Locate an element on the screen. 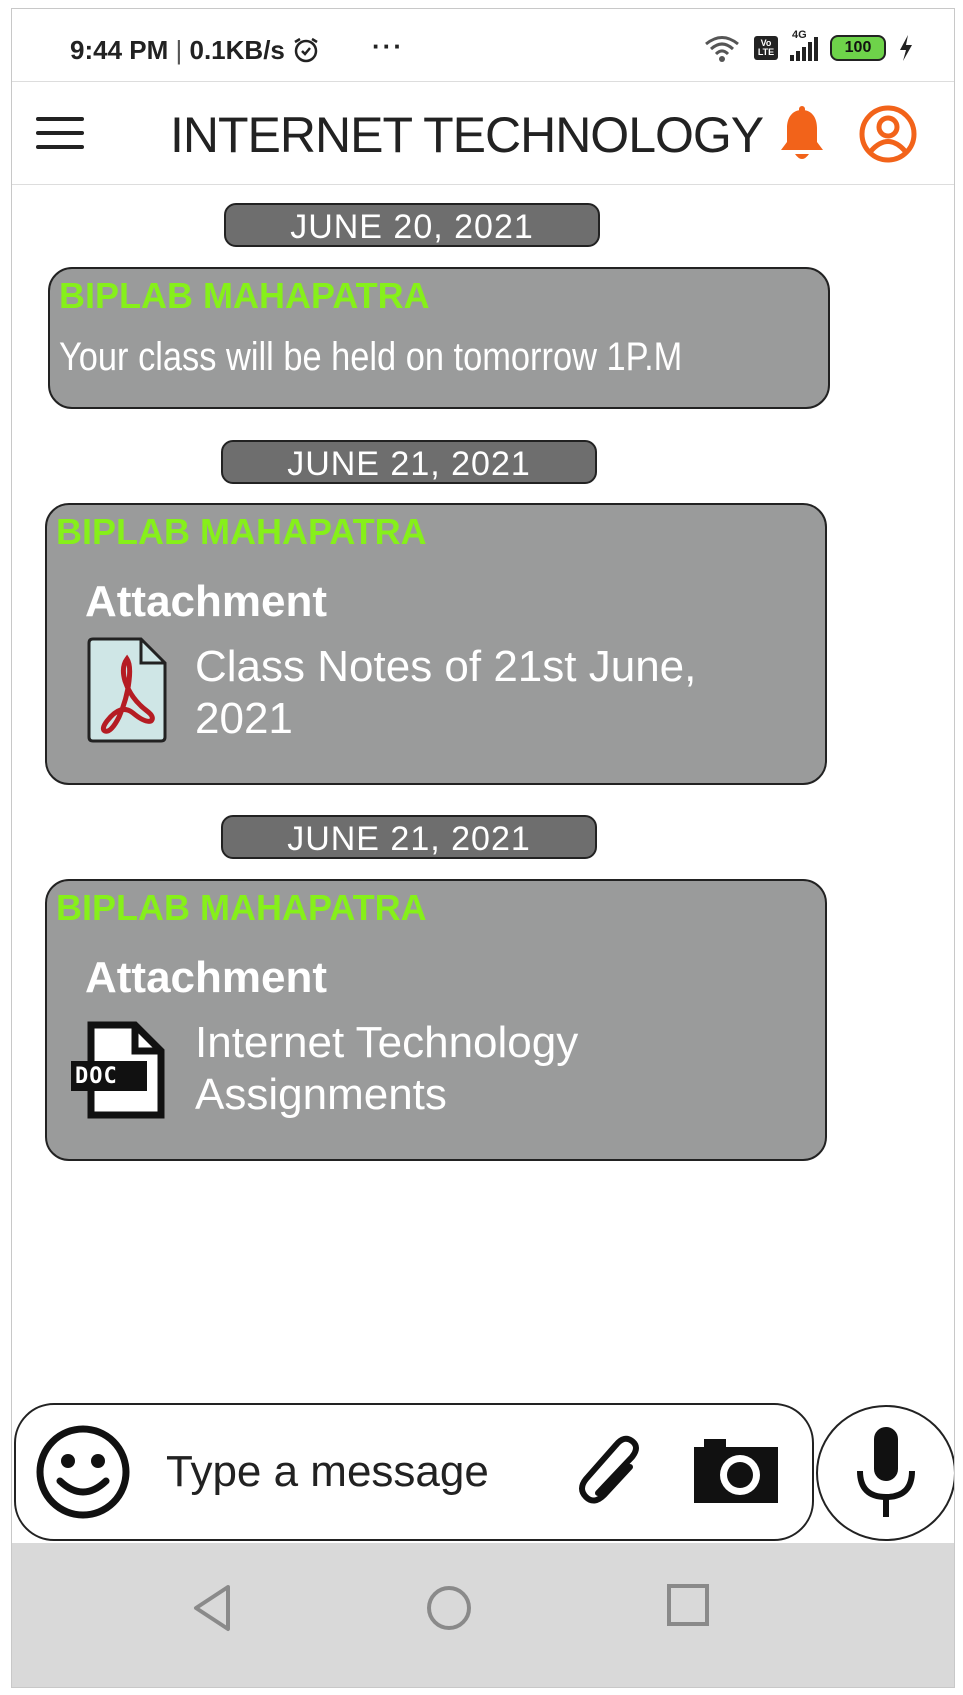  camera-icon is located at coordinates (736, 1470).